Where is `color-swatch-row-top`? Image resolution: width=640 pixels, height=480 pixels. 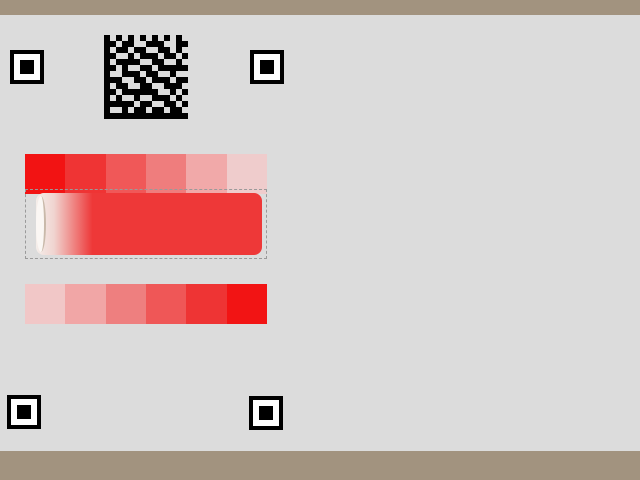 color-swatch-row-top is located at coordinates (146, 174).